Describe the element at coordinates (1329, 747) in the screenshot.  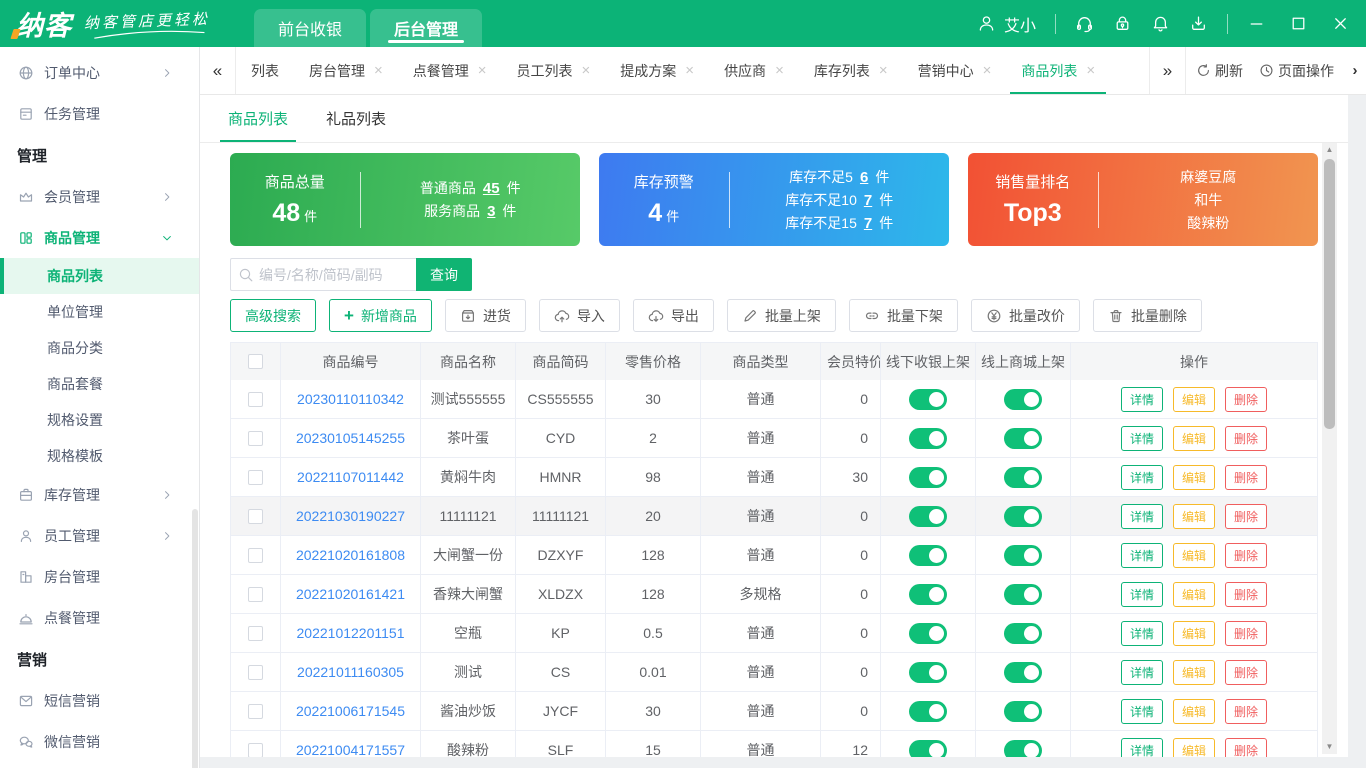
I see `scroll-down-arrow-icon: ▼` at that location.